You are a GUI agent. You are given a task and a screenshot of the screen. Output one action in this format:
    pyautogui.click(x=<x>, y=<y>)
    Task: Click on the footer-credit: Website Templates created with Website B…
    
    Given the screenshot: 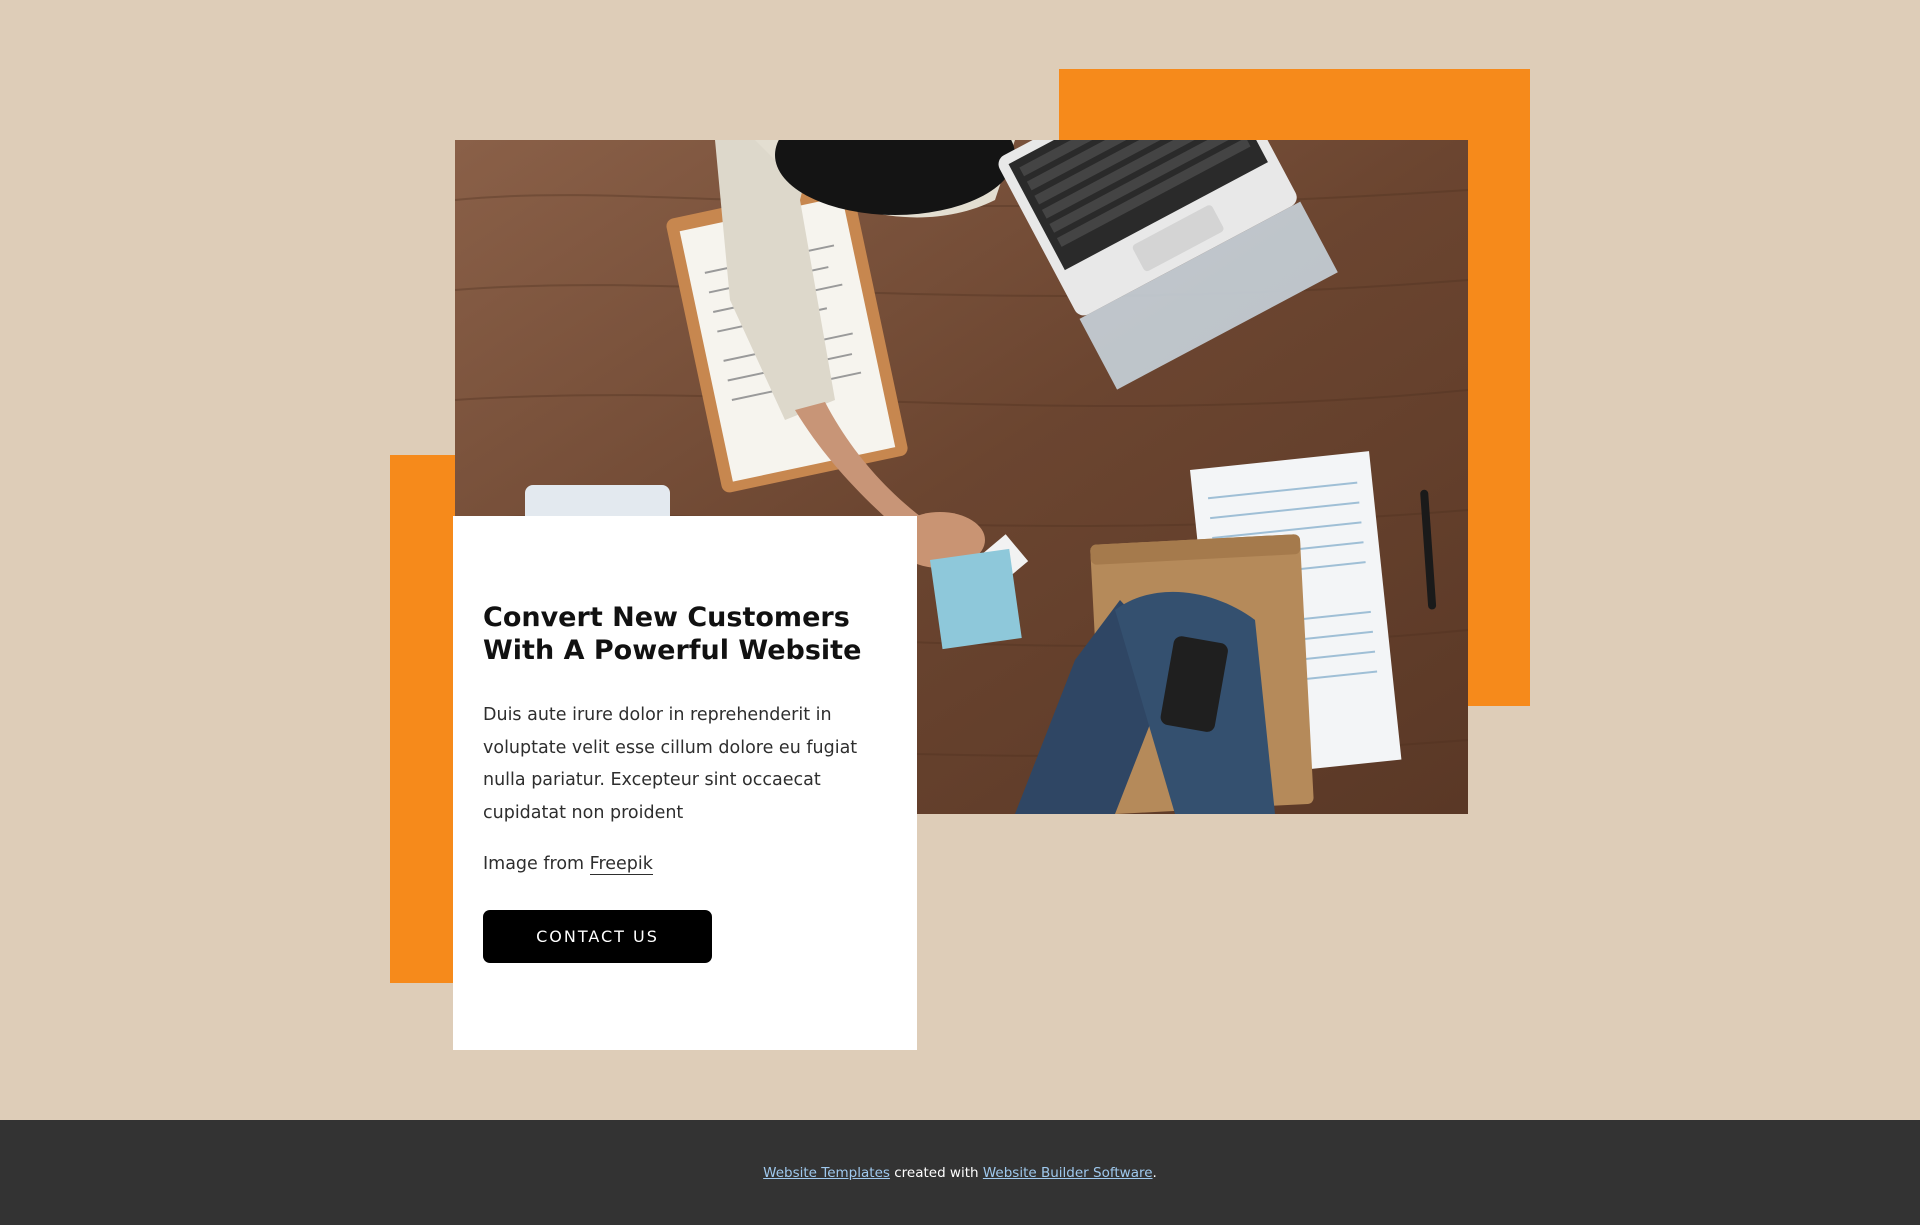 What is the action you would take?
    pyautogui.click(x=960, y=1173)
    